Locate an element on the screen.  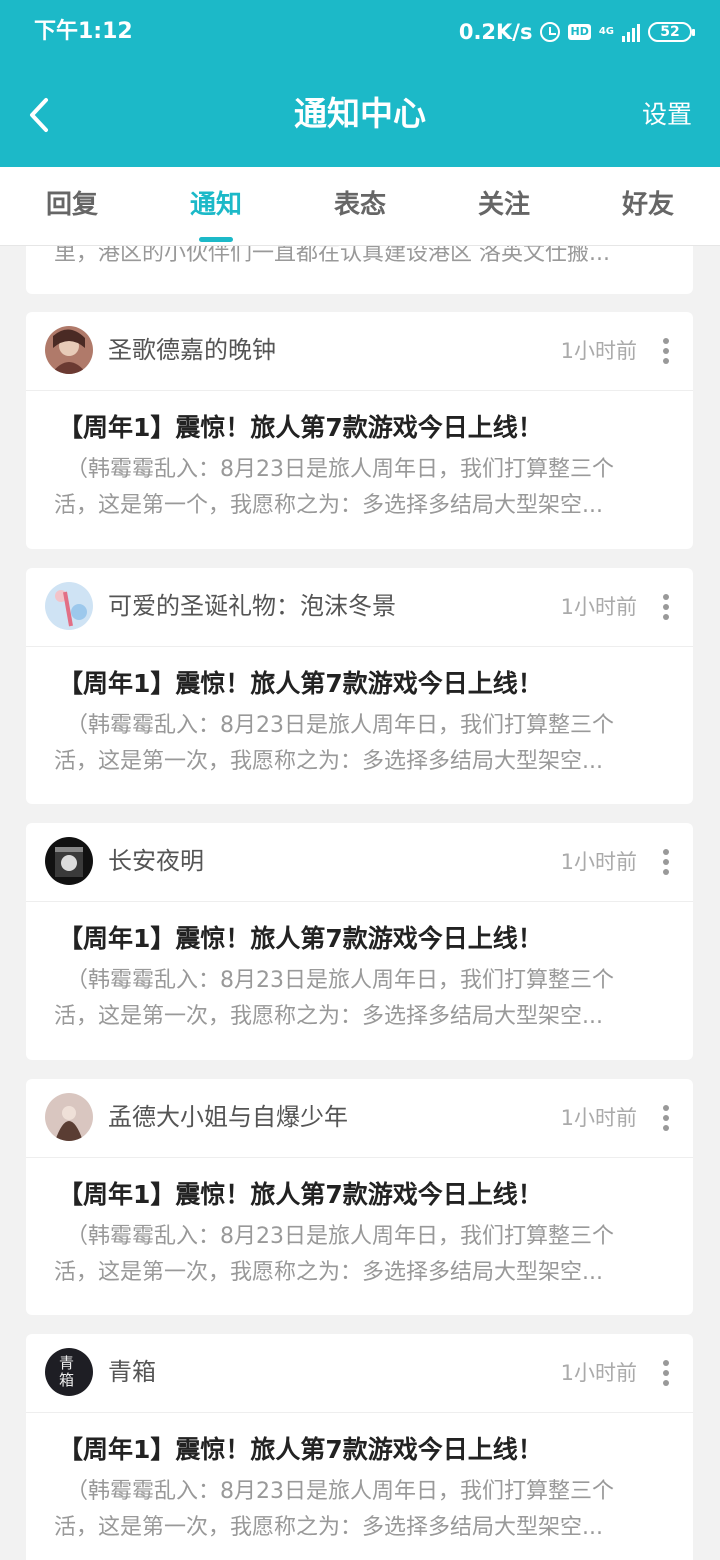
alarm-icon is located at coordinates (550, 32).